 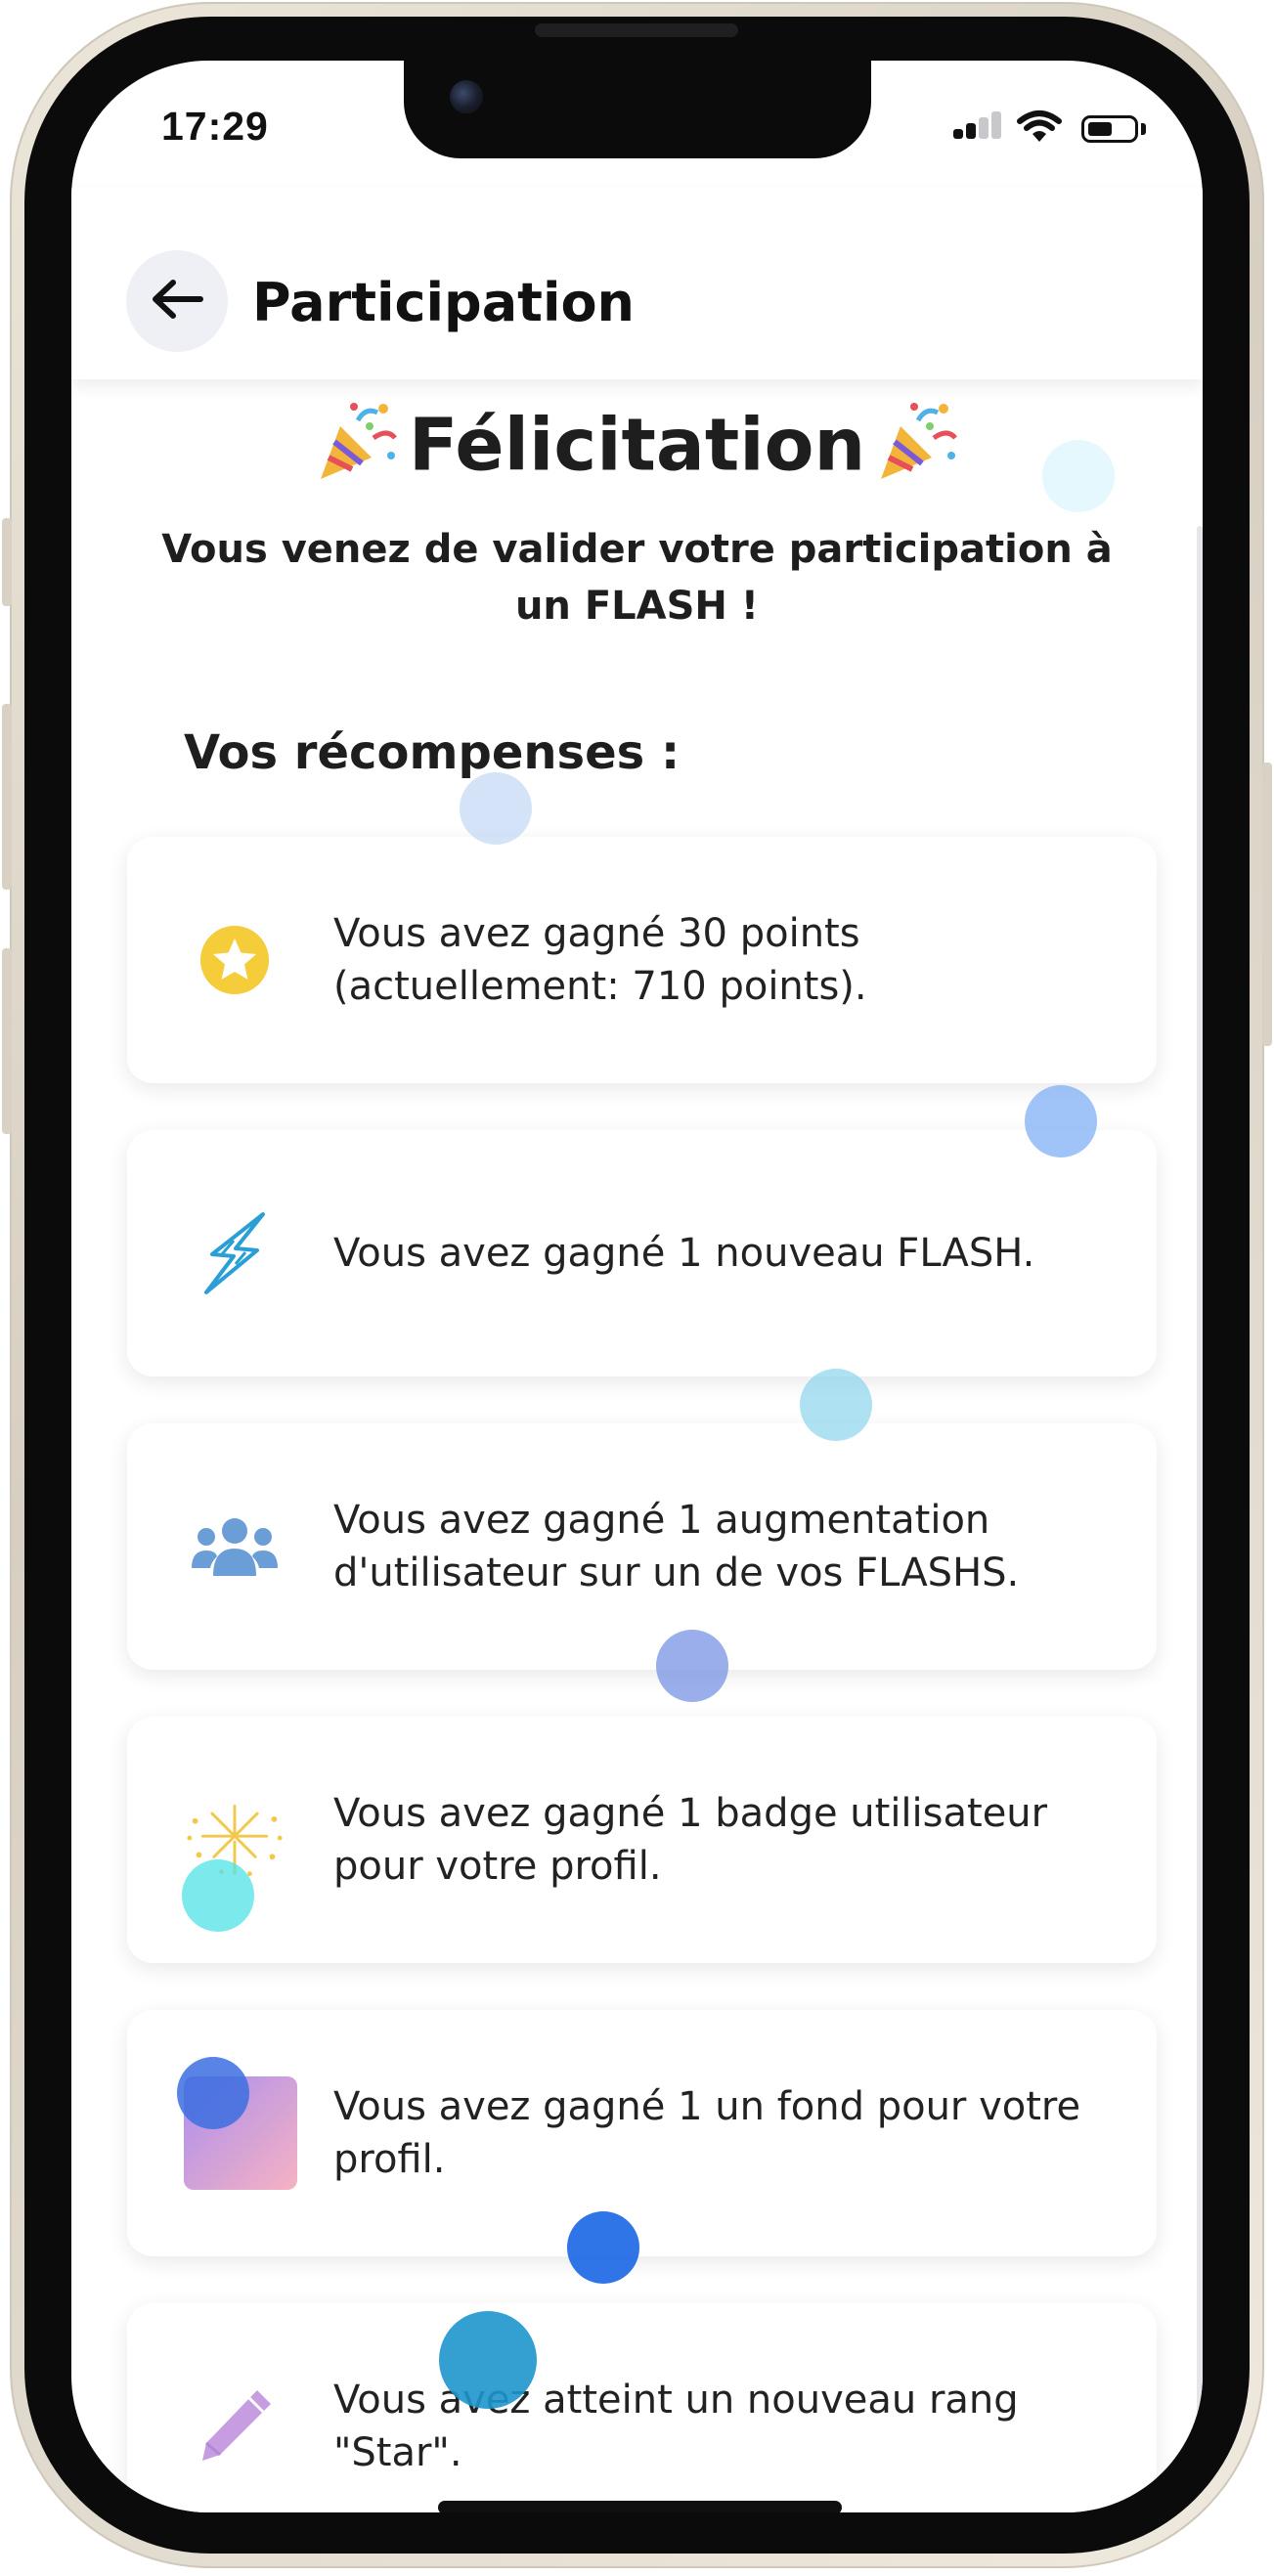 What do you see at coordinates (640, 2506) in the screenshot?
I see `home-indicator` at bounding box center [640, 2506].